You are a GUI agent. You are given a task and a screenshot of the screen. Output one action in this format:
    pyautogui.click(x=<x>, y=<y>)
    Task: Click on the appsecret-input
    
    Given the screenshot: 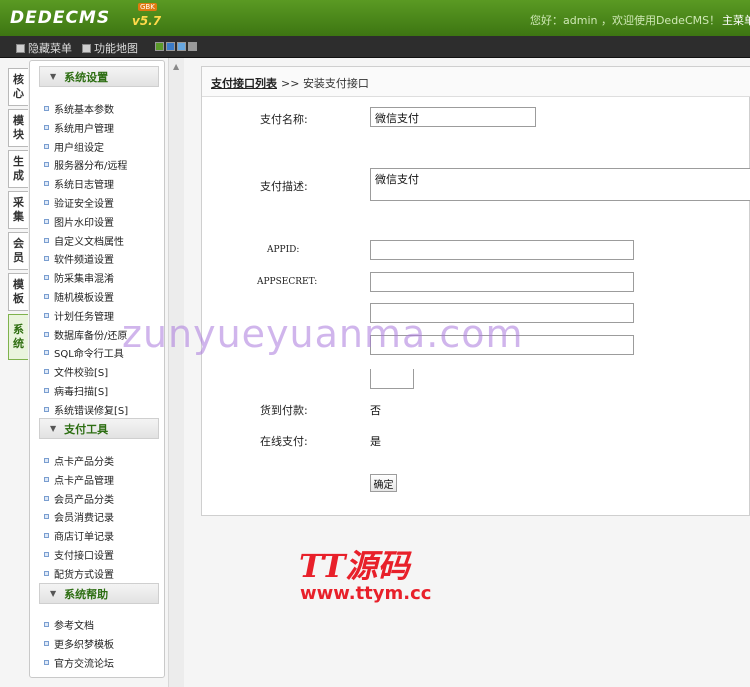 What is the action you would take?
    pyautogui.click(x=502, y=282)
    